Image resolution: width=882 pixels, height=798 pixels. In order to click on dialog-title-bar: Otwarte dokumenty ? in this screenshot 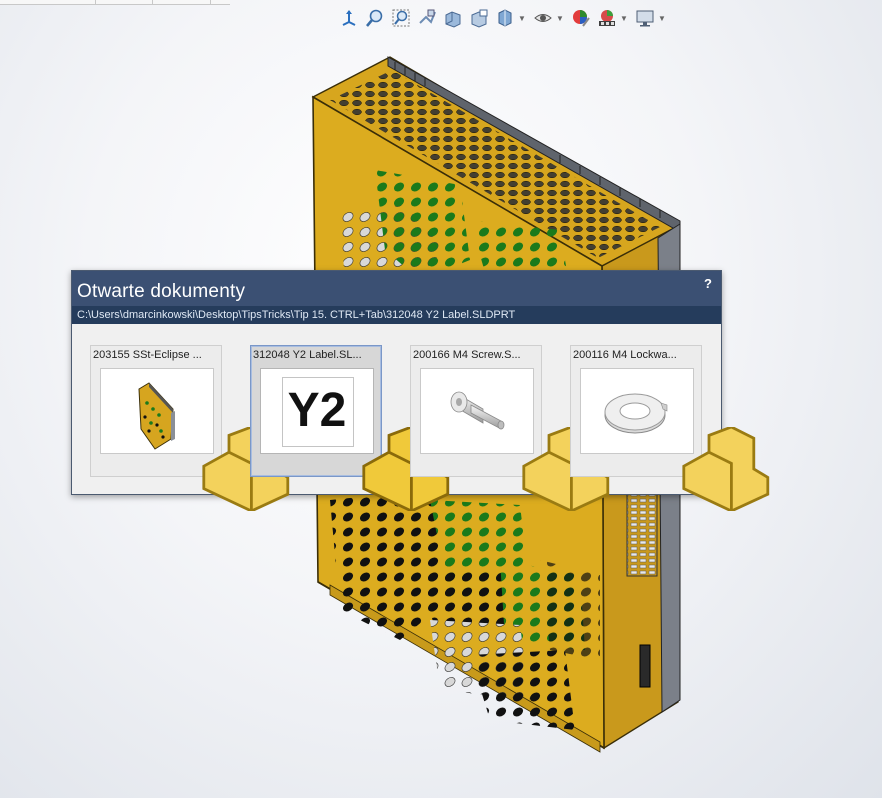, I will do `click(396, 288)`.